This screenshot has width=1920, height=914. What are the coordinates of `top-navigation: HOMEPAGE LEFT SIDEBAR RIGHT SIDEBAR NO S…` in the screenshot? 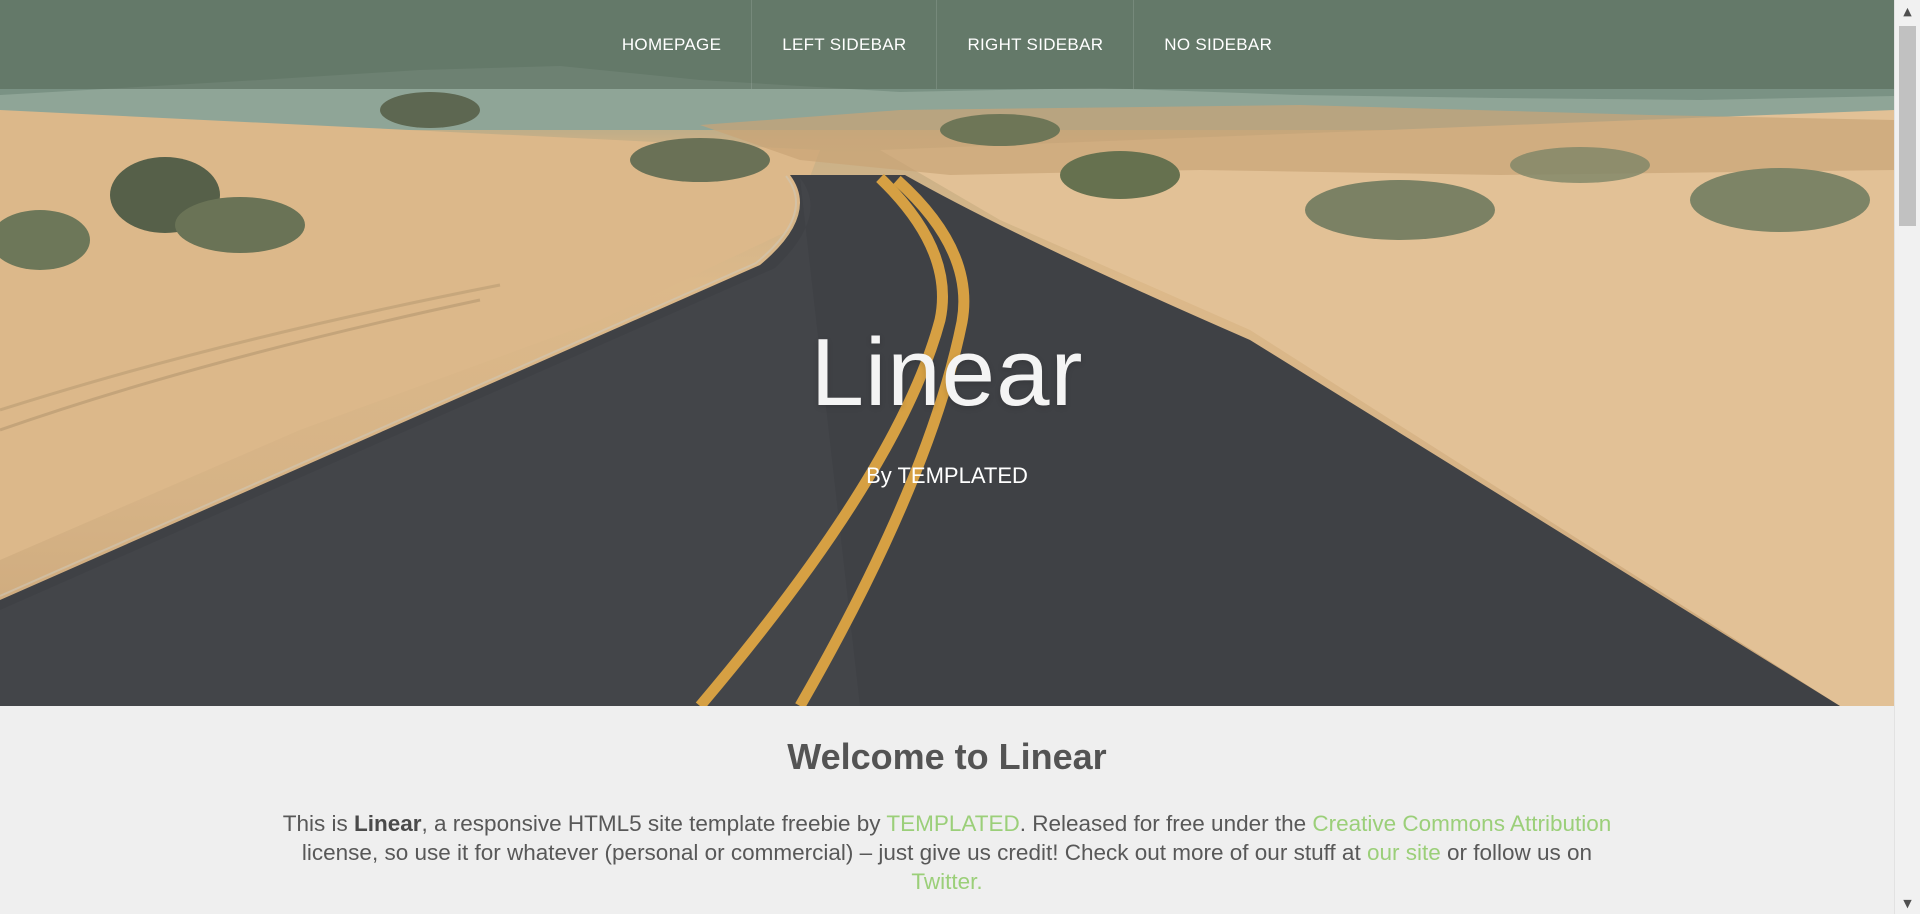 It's located at (947, 44).